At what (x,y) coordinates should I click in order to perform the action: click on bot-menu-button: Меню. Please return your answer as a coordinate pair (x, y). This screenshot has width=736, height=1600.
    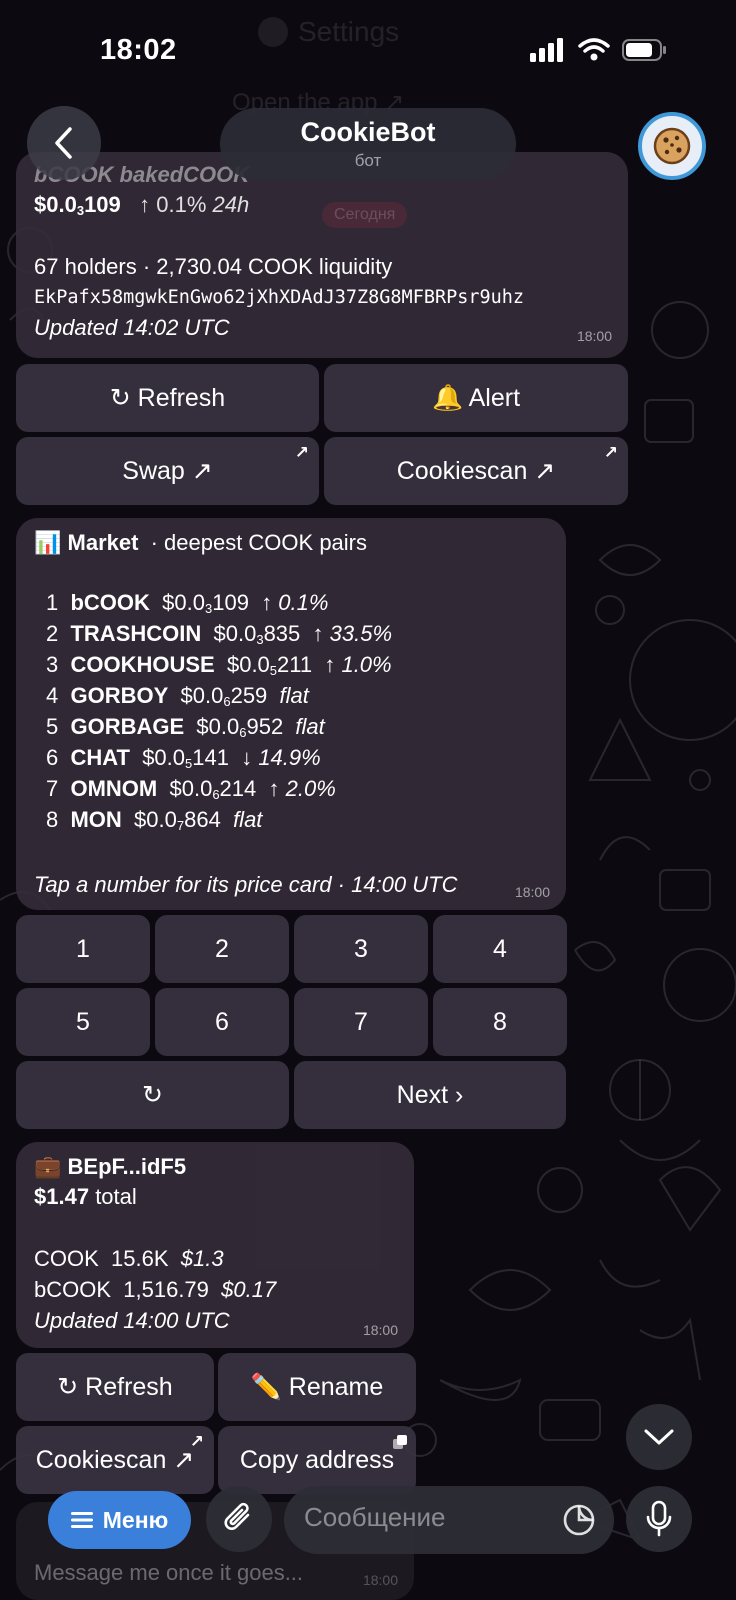
    Looking at the image, I should click on (119, 1520).